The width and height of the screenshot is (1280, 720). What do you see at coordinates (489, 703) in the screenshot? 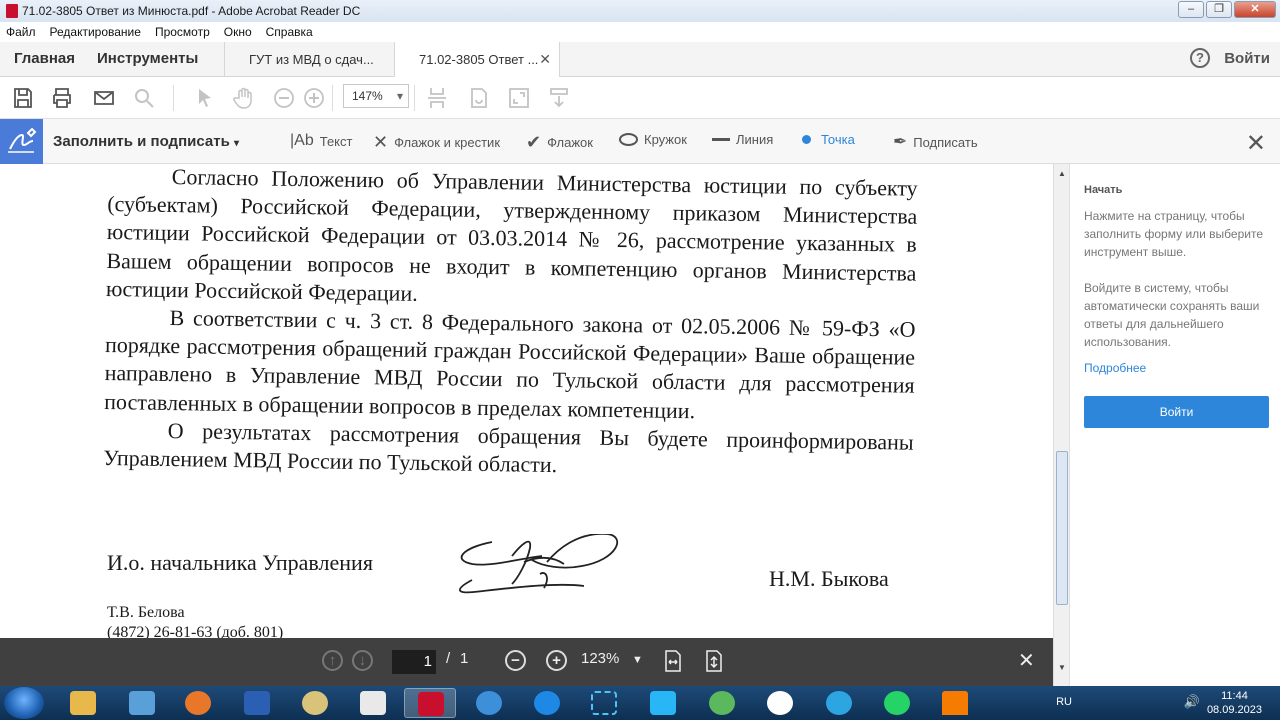
I see `browser-taskbar-icon` at bounding box center [489, 703].